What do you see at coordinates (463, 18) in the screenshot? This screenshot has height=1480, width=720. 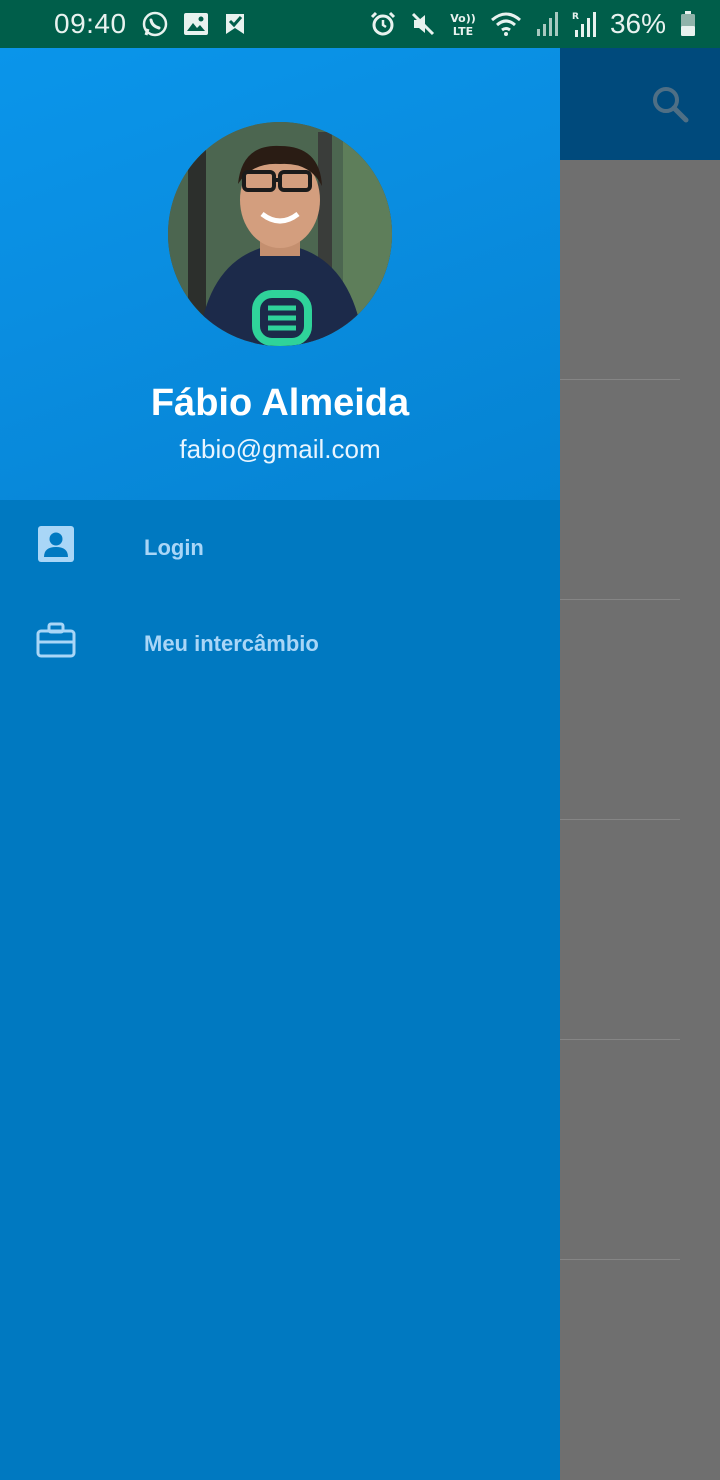 I see `svg-text: Vo))` at bounding box center [463, 18].